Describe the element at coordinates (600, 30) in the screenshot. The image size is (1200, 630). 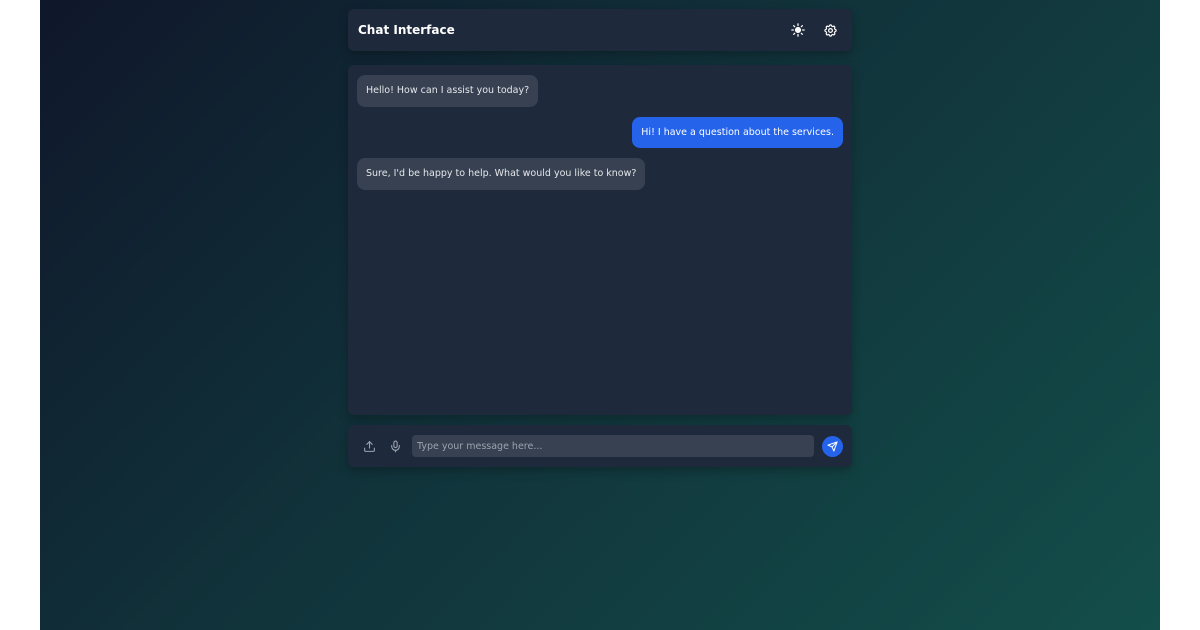
I see `chat-header: Chat Interface` at that location.